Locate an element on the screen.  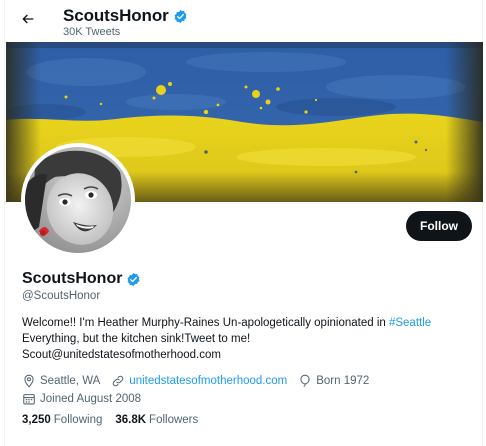
following-link: 3,250 Following is located at coordinates (62, 420).